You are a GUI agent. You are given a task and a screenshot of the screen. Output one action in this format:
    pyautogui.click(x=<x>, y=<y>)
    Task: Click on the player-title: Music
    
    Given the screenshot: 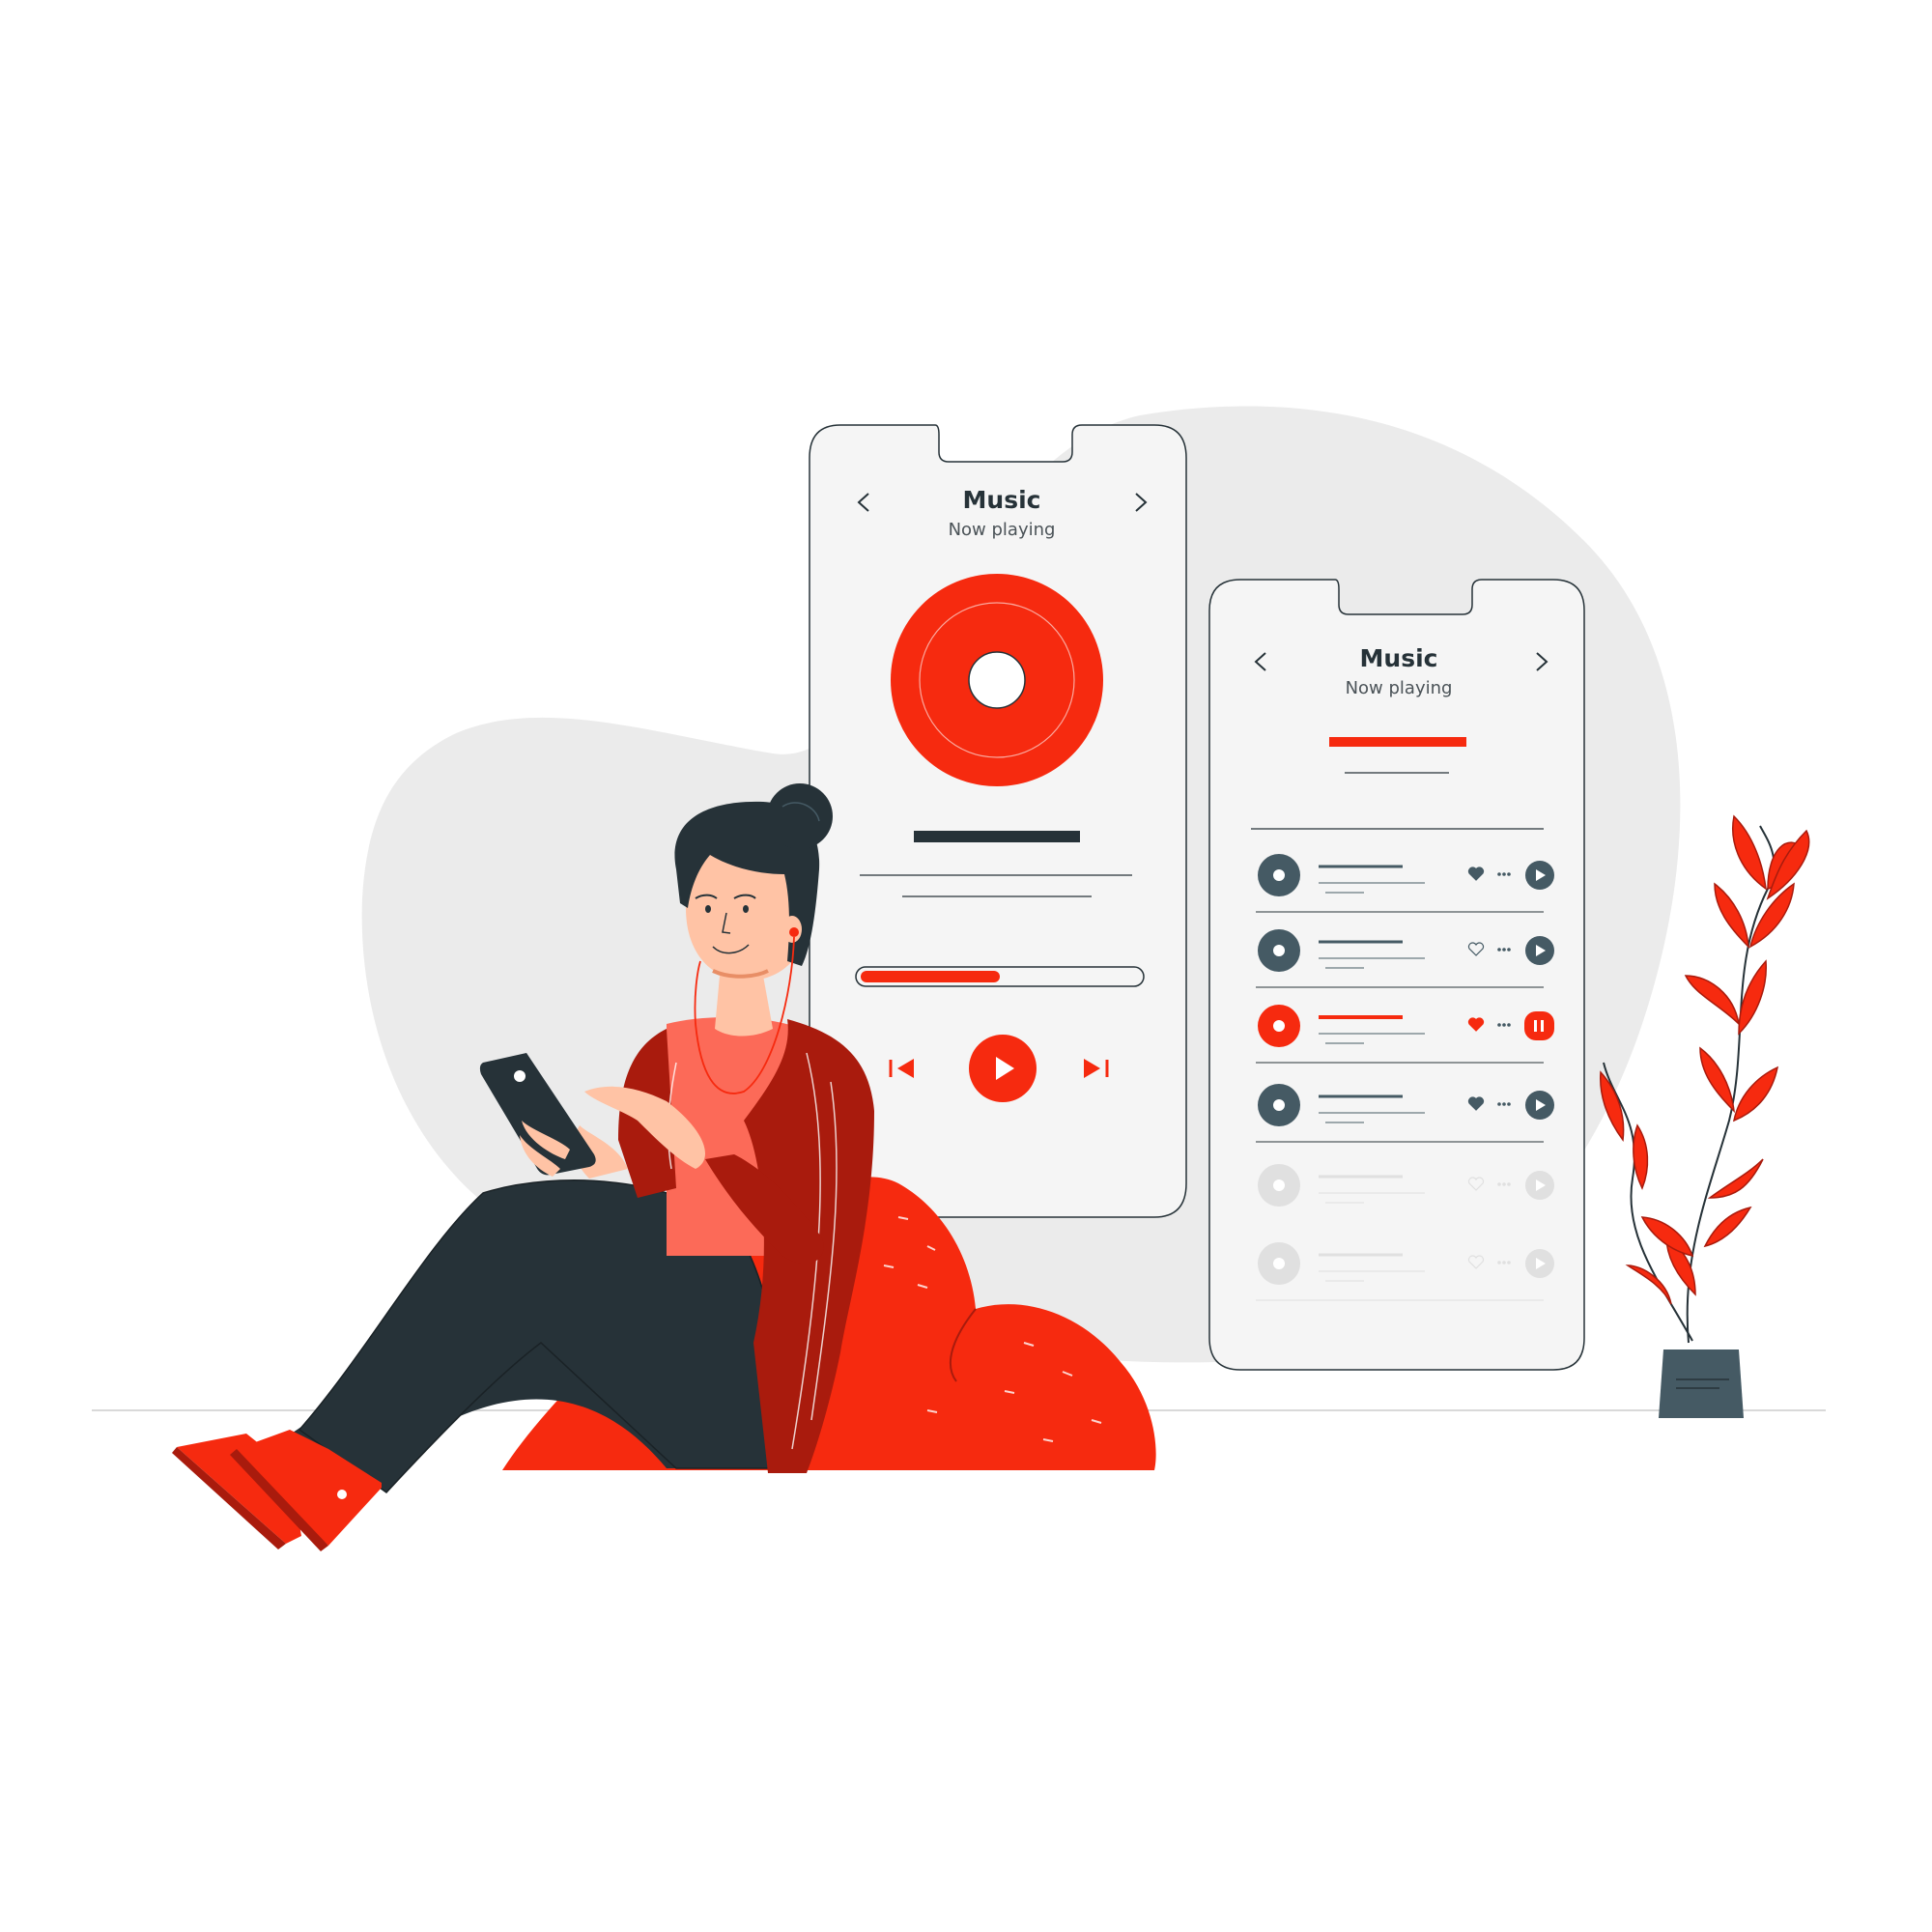 What is the action you would take?
    pyautogui.click(x=1002, y=500)
    